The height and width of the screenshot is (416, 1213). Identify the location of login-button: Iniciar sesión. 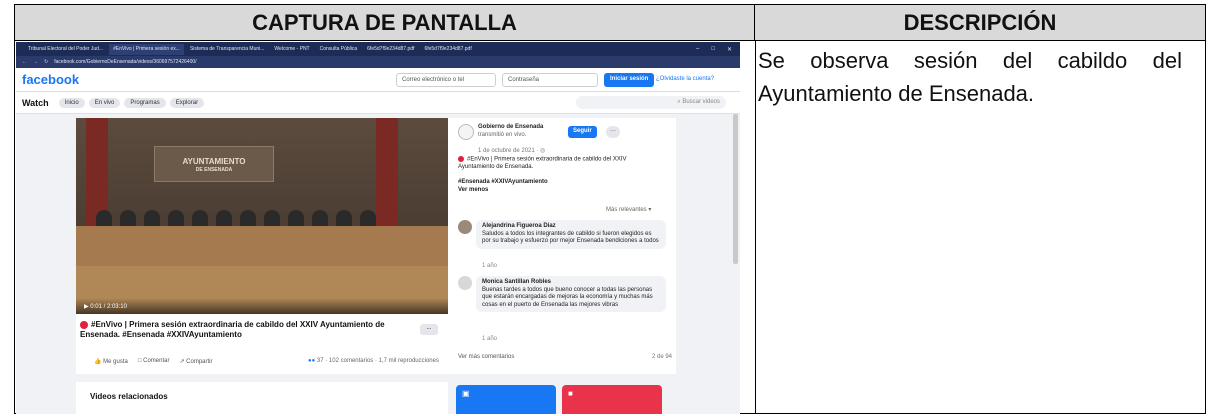
(629, 80).